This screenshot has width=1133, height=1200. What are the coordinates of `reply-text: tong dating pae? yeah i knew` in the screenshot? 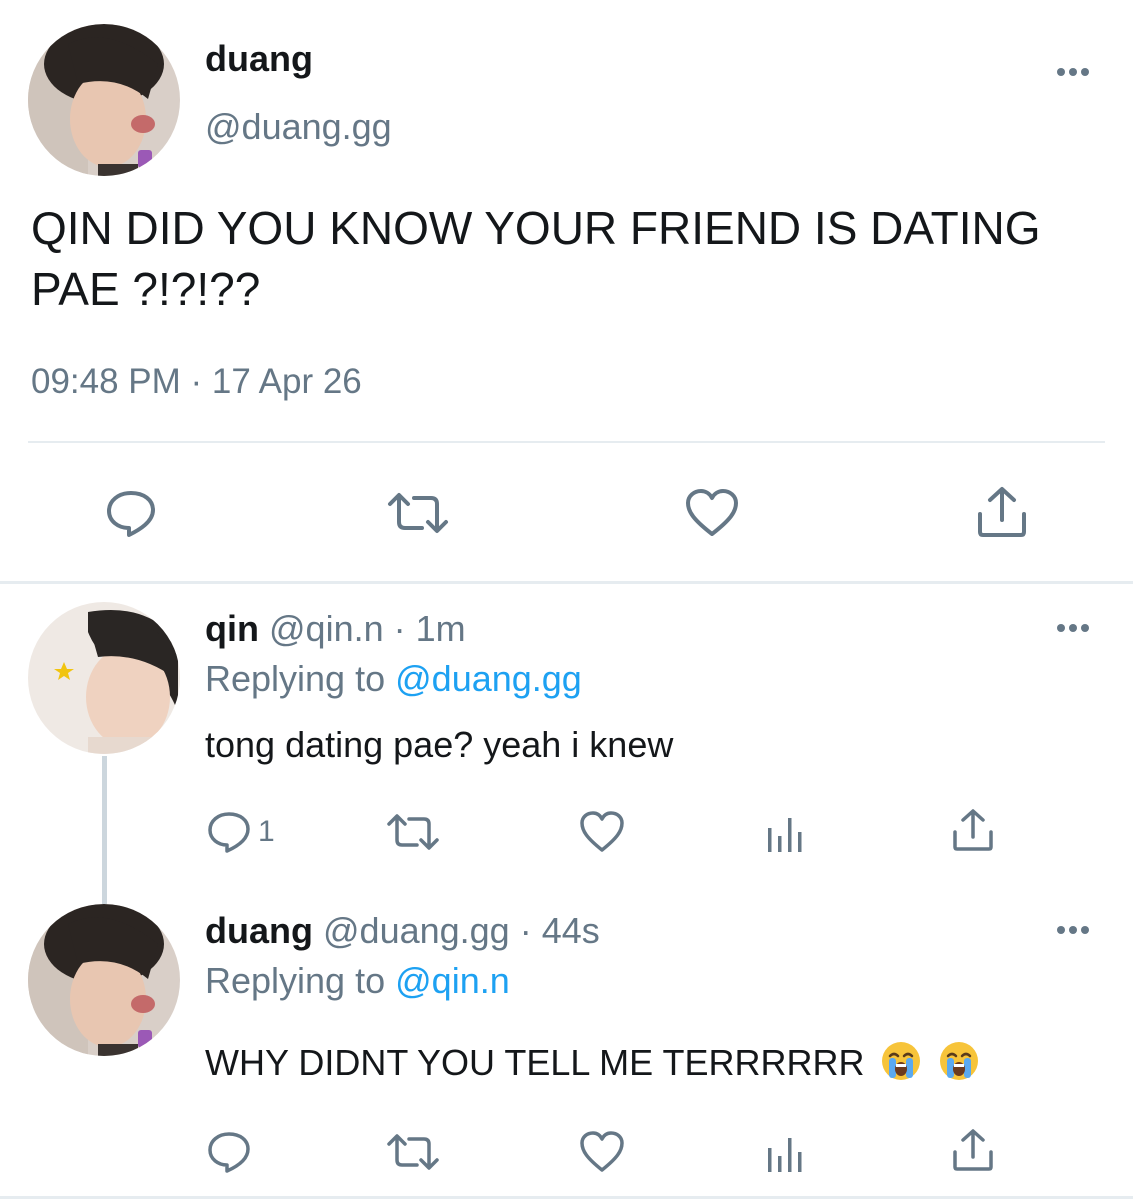 It's located at (439, 744).